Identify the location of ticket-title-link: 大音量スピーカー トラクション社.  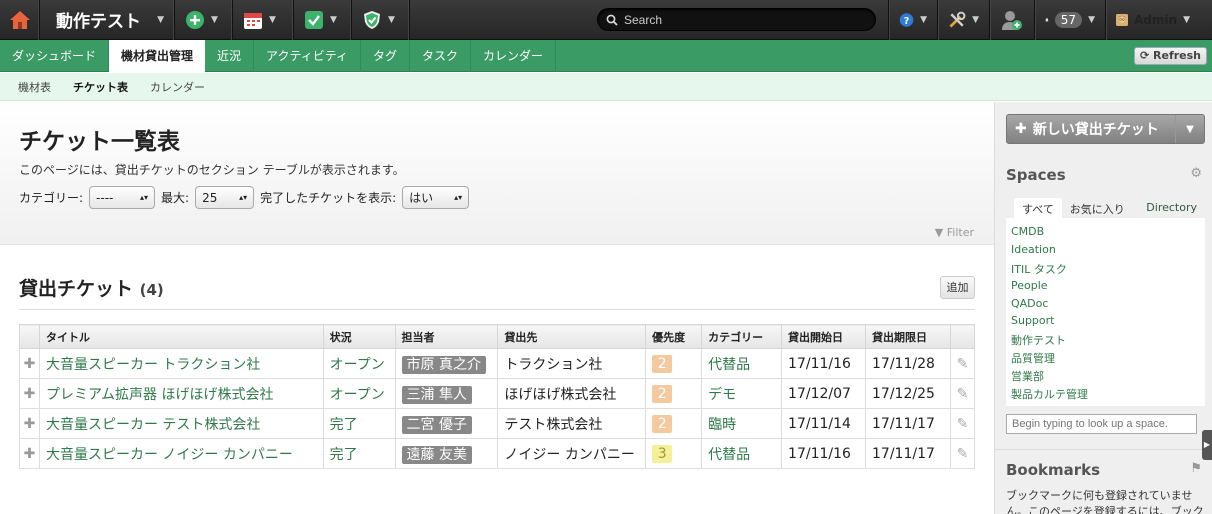
(153, 365).